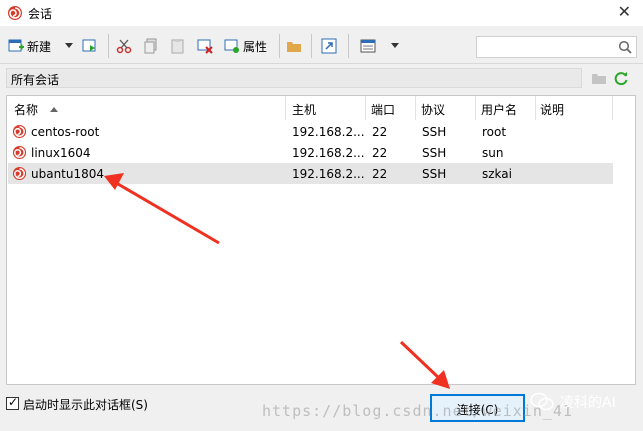 The image size is (643, 431). I want to click on shortcut-button, so click(329, 46).